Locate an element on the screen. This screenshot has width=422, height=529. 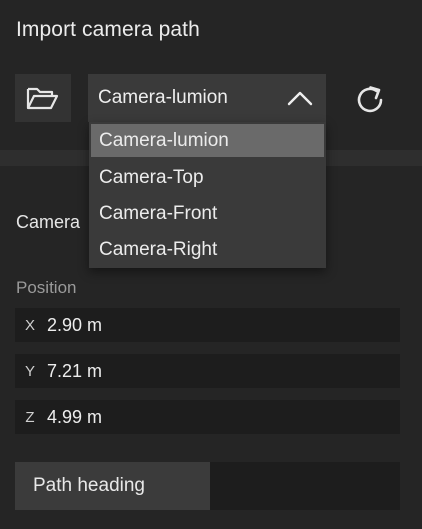
open-folder-button is located at coordinates (43, 98).